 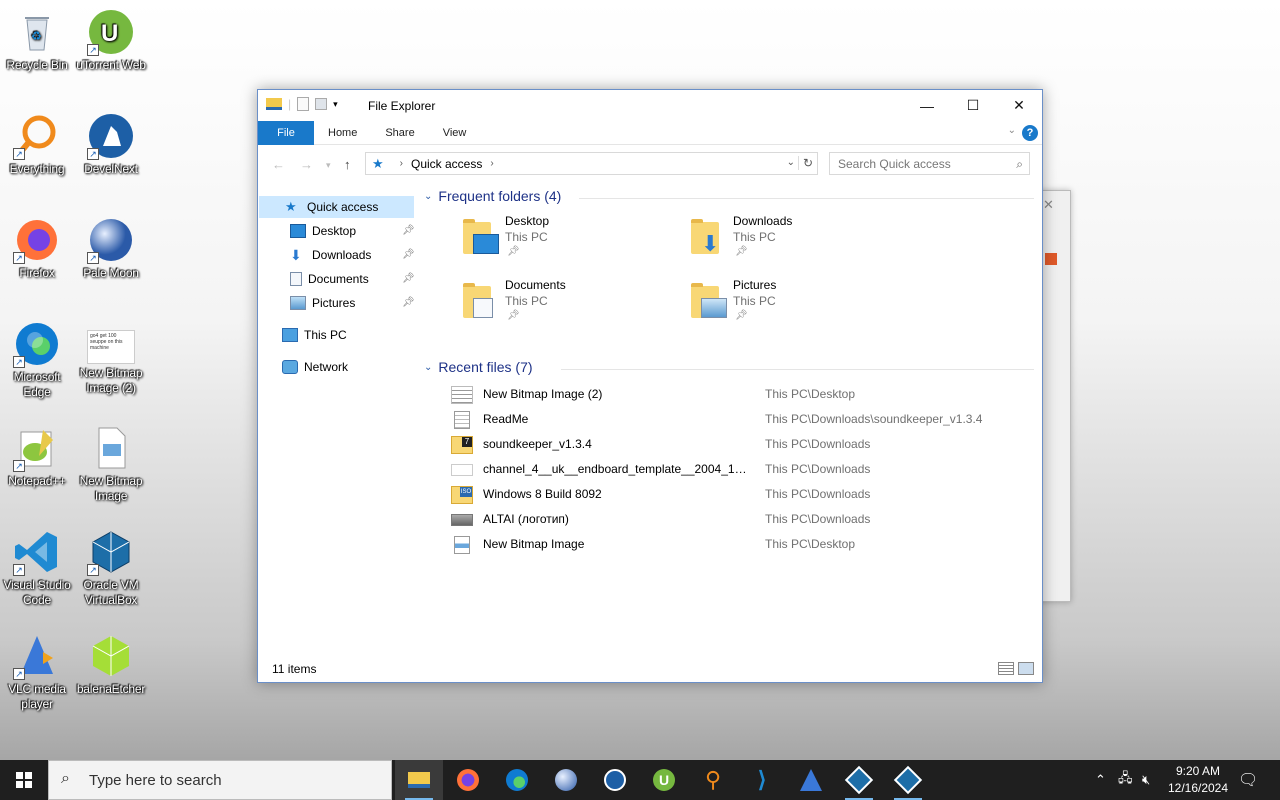 I want to click on bitmap-icon, so click(x=111, y=448).